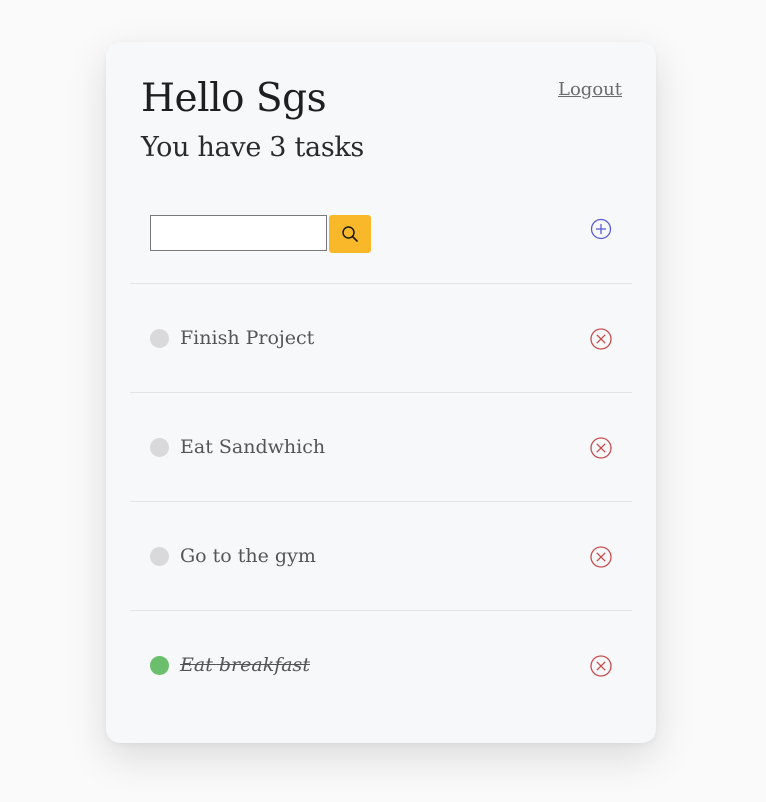  I want to click on task-item: Go to the gym, so click(381, 555).